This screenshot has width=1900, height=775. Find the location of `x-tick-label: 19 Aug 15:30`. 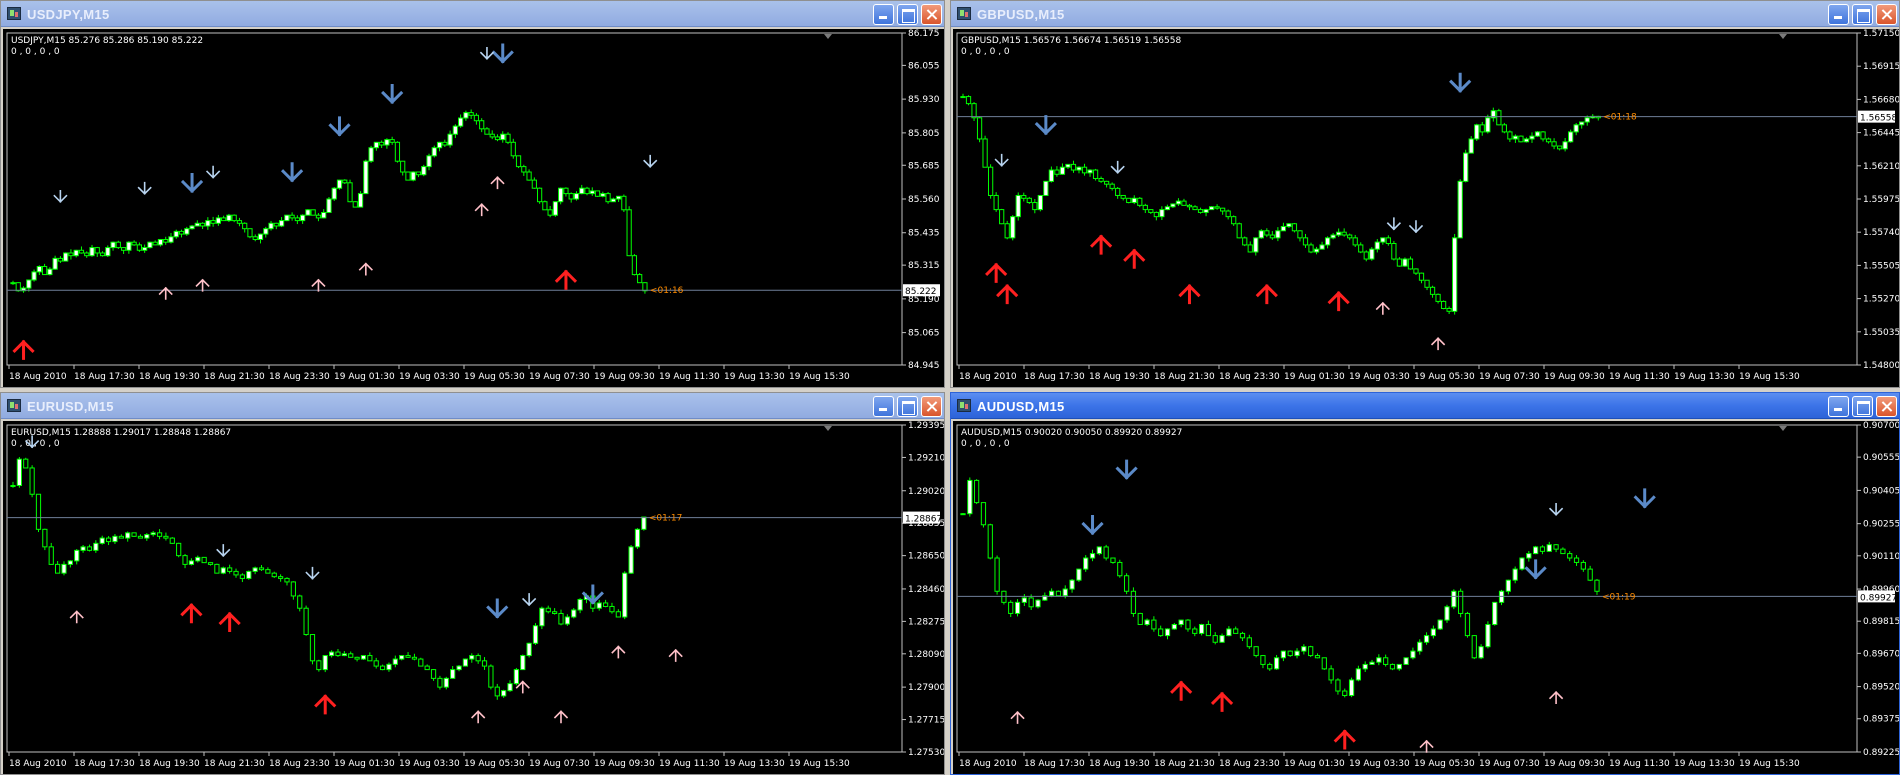

x-tick-label: 19 Aug 15:30 is located at coordinates (1769, 377).